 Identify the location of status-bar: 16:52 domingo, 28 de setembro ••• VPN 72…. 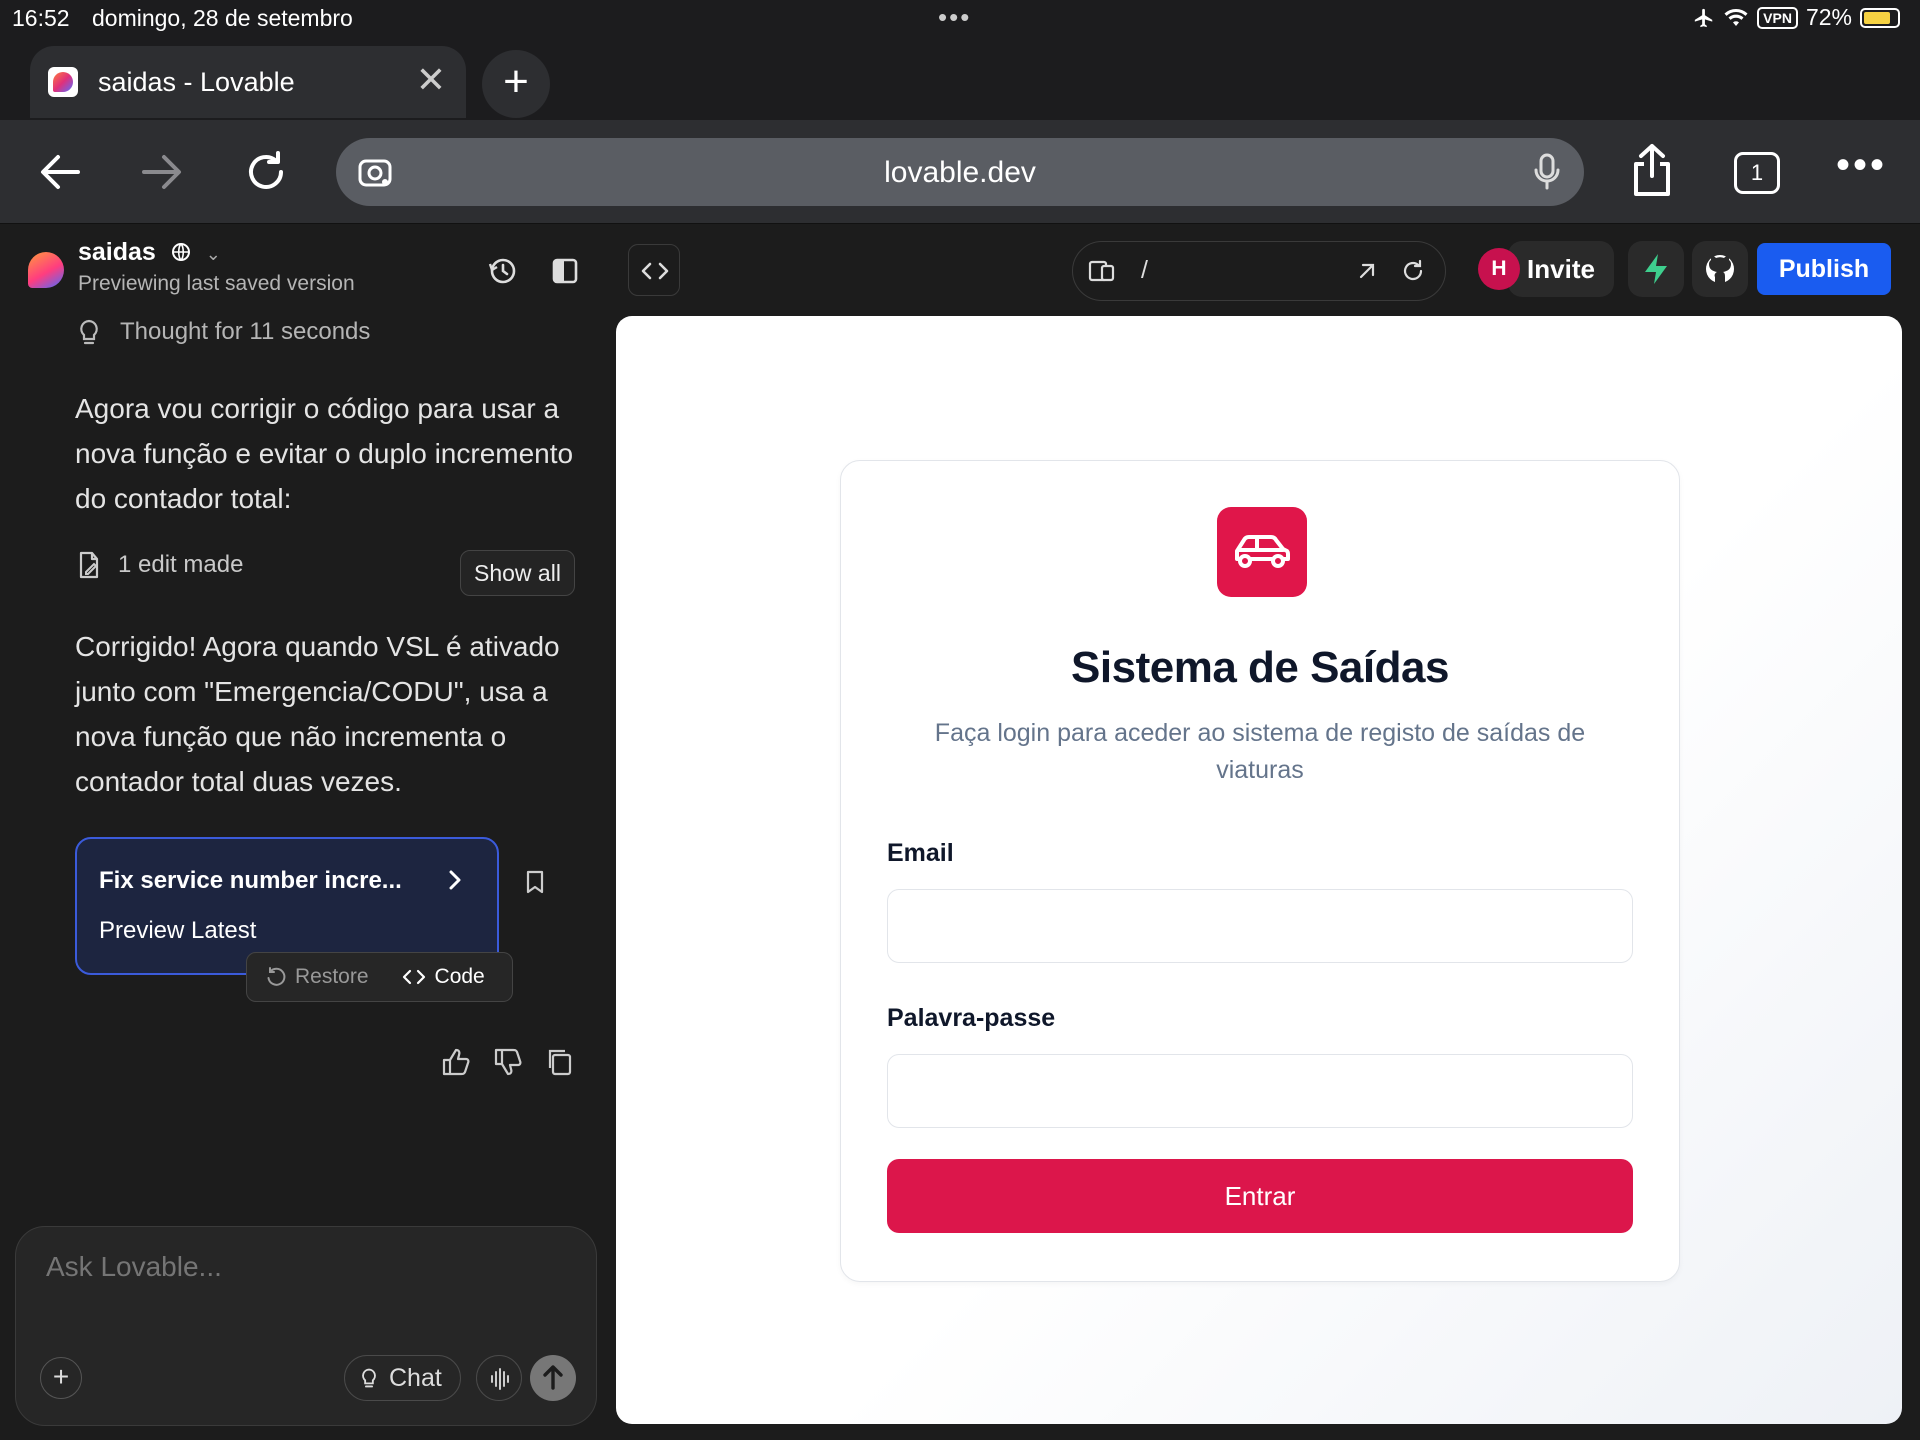
(960, 20).